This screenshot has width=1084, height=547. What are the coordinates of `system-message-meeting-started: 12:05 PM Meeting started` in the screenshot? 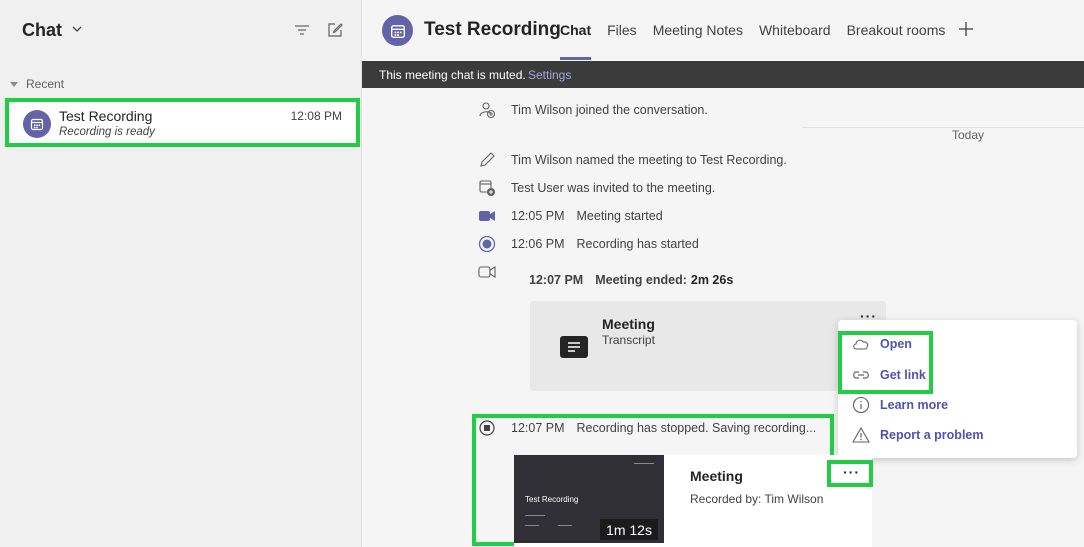 It's located at (570, 216).